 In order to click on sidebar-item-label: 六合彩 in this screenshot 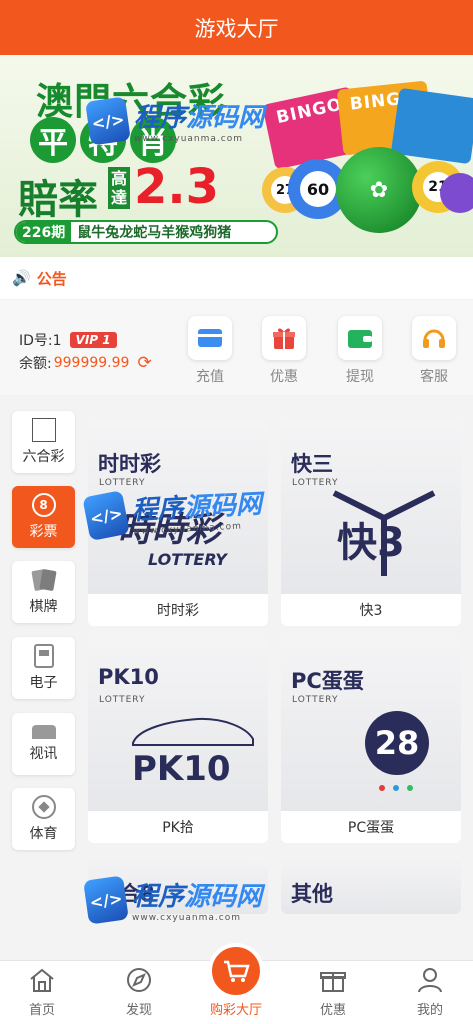, I will do `click(43, 457)`.